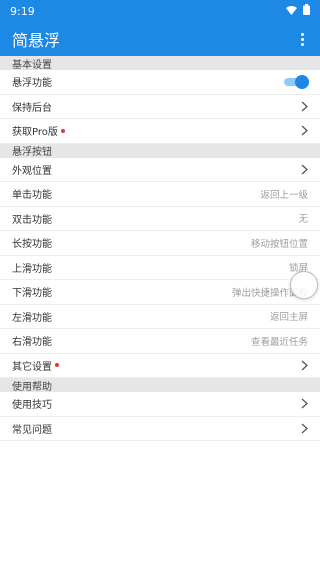 This screenshot has width=320, height=569. I want to click on swipe-right-label: 右滑功能, so click(32, 343).